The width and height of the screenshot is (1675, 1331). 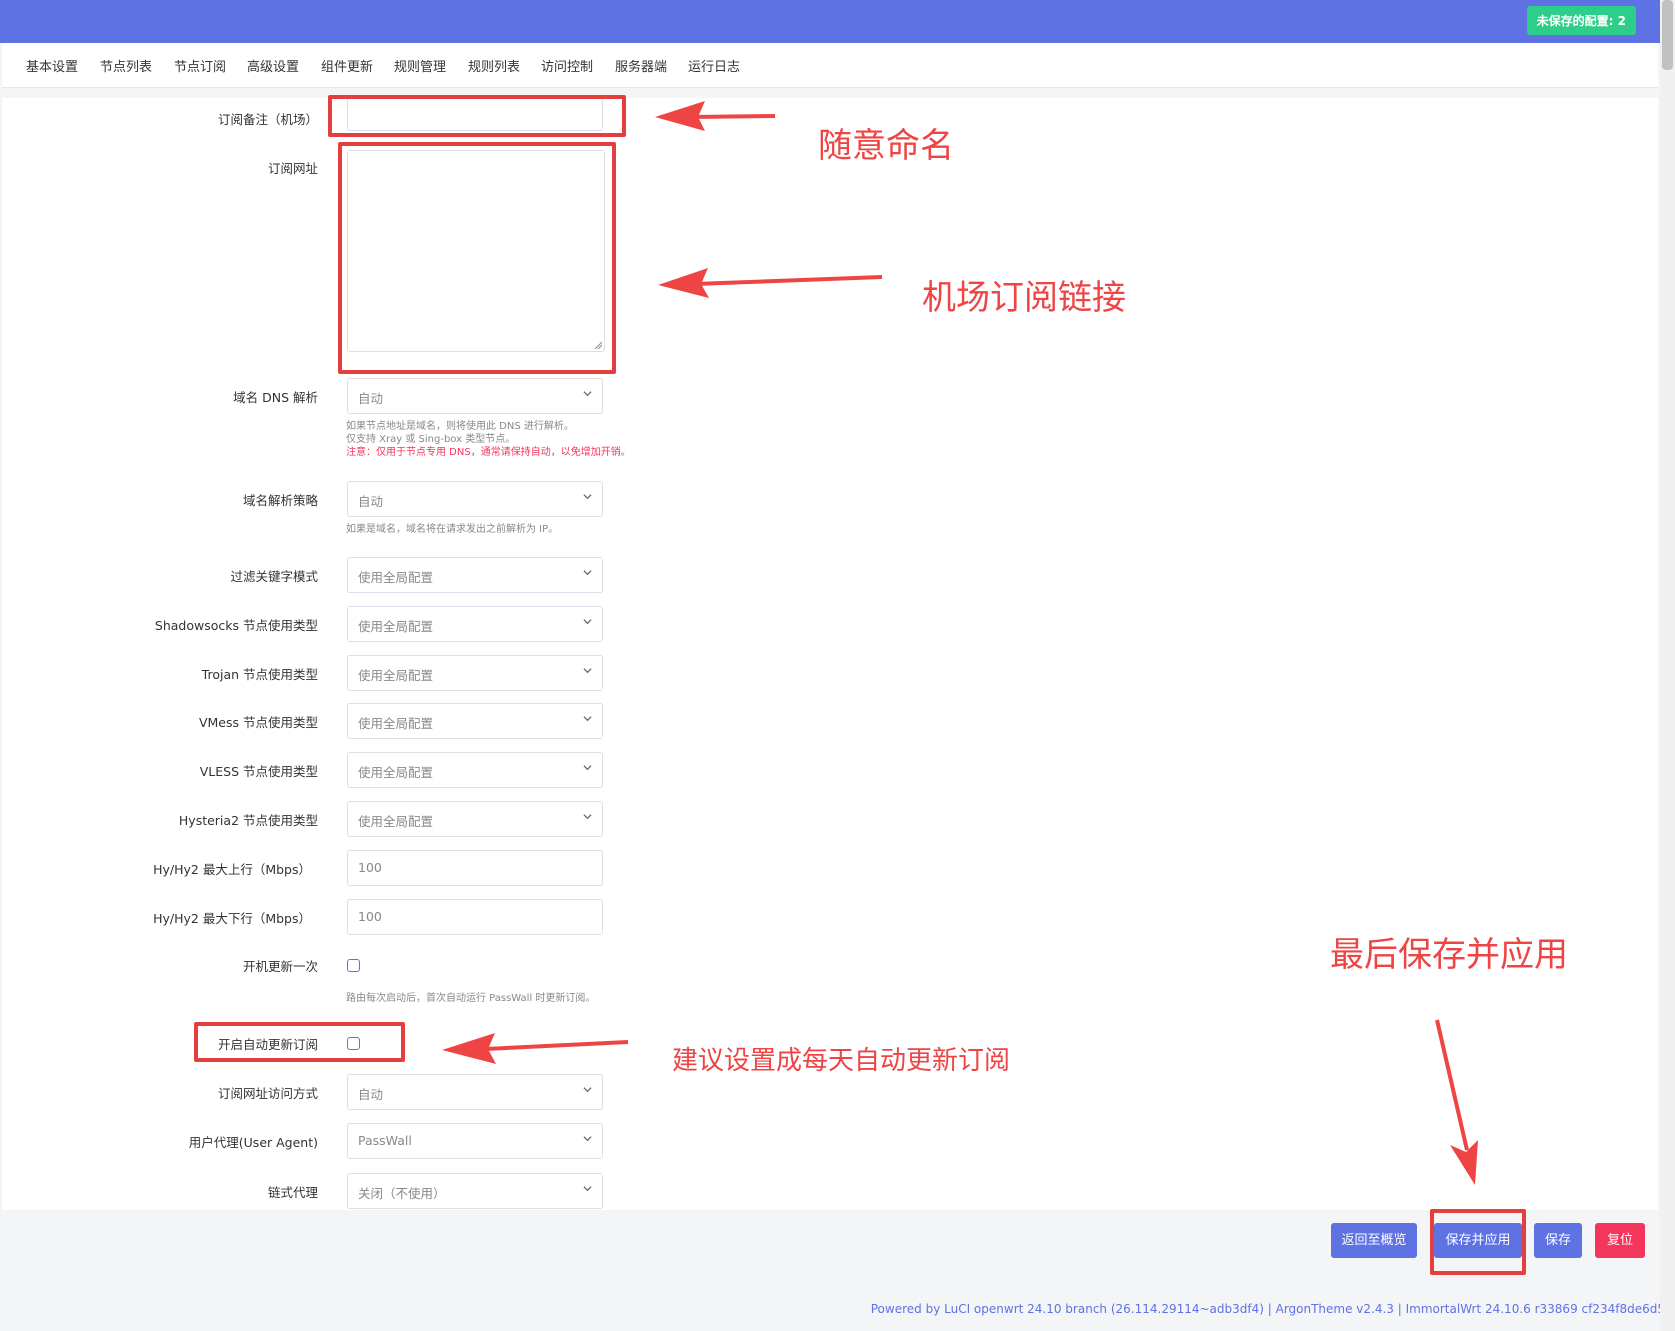 What do you see at coordinates (1024, 298) in the screenshot?
I see `annotation-subscription-link: 机场订阅链接` at bounding box center [1024, 298].